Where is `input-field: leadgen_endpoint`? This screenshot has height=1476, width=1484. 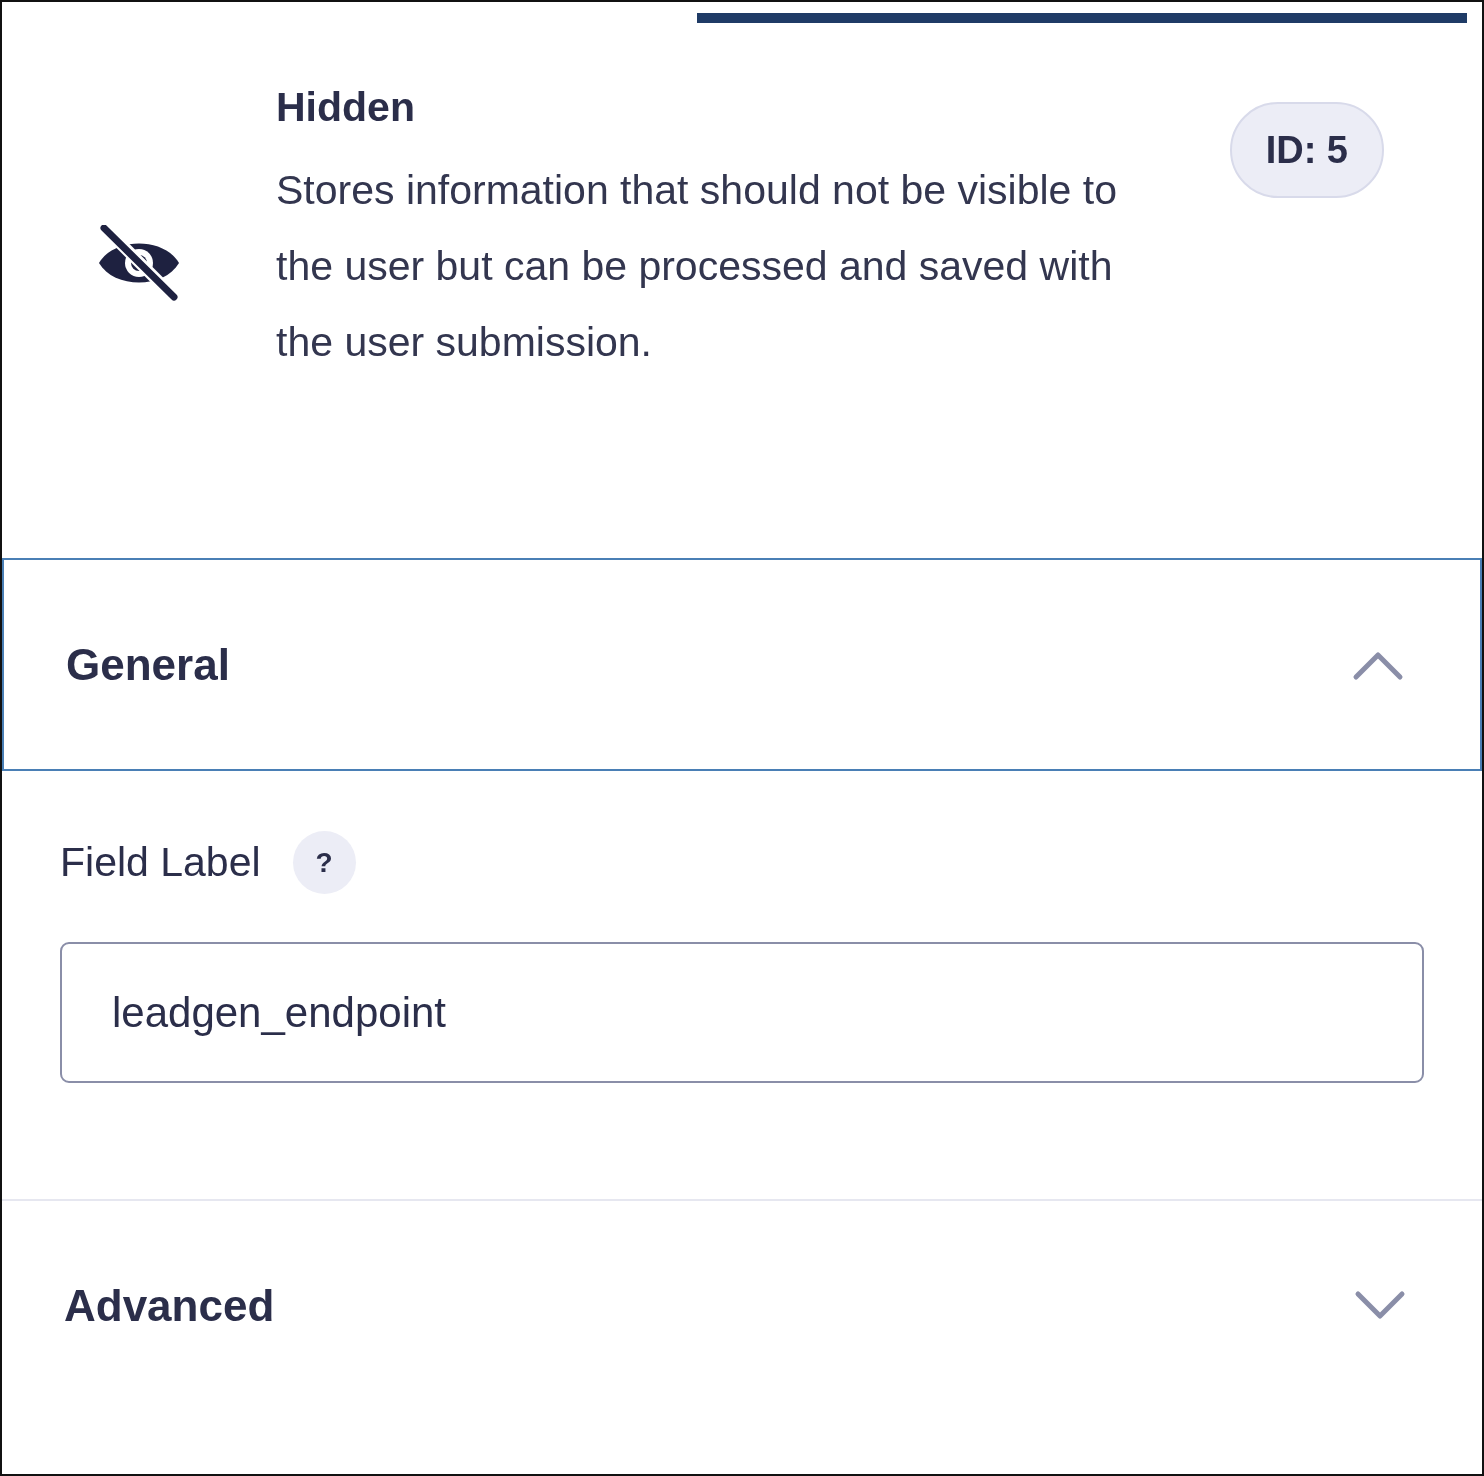 input-field: leadgen_endpoint is located at coordinates (742, 1012).